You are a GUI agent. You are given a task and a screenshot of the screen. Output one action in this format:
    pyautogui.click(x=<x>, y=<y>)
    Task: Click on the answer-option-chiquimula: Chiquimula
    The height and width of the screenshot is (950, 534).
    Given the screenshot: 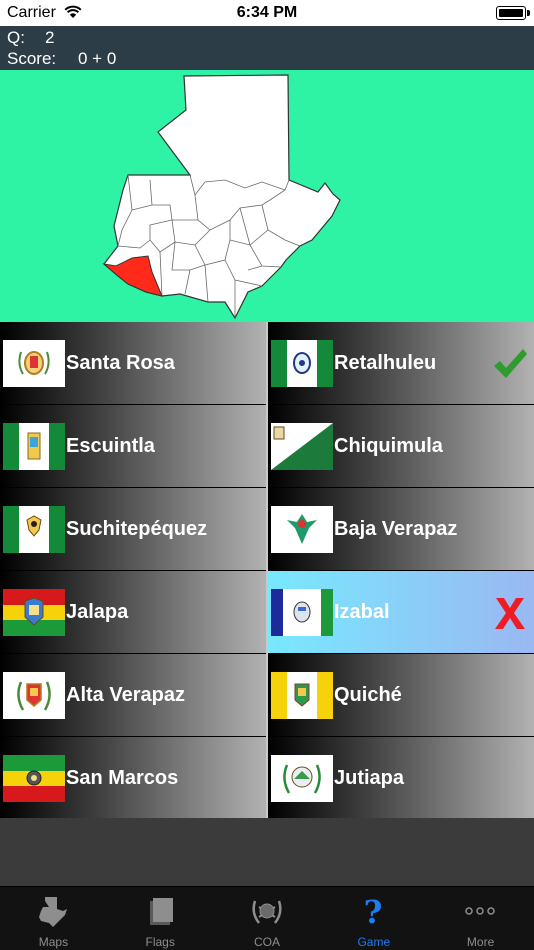 What is the action you would take?
    pyautogui.click(x=401, y=446)
    